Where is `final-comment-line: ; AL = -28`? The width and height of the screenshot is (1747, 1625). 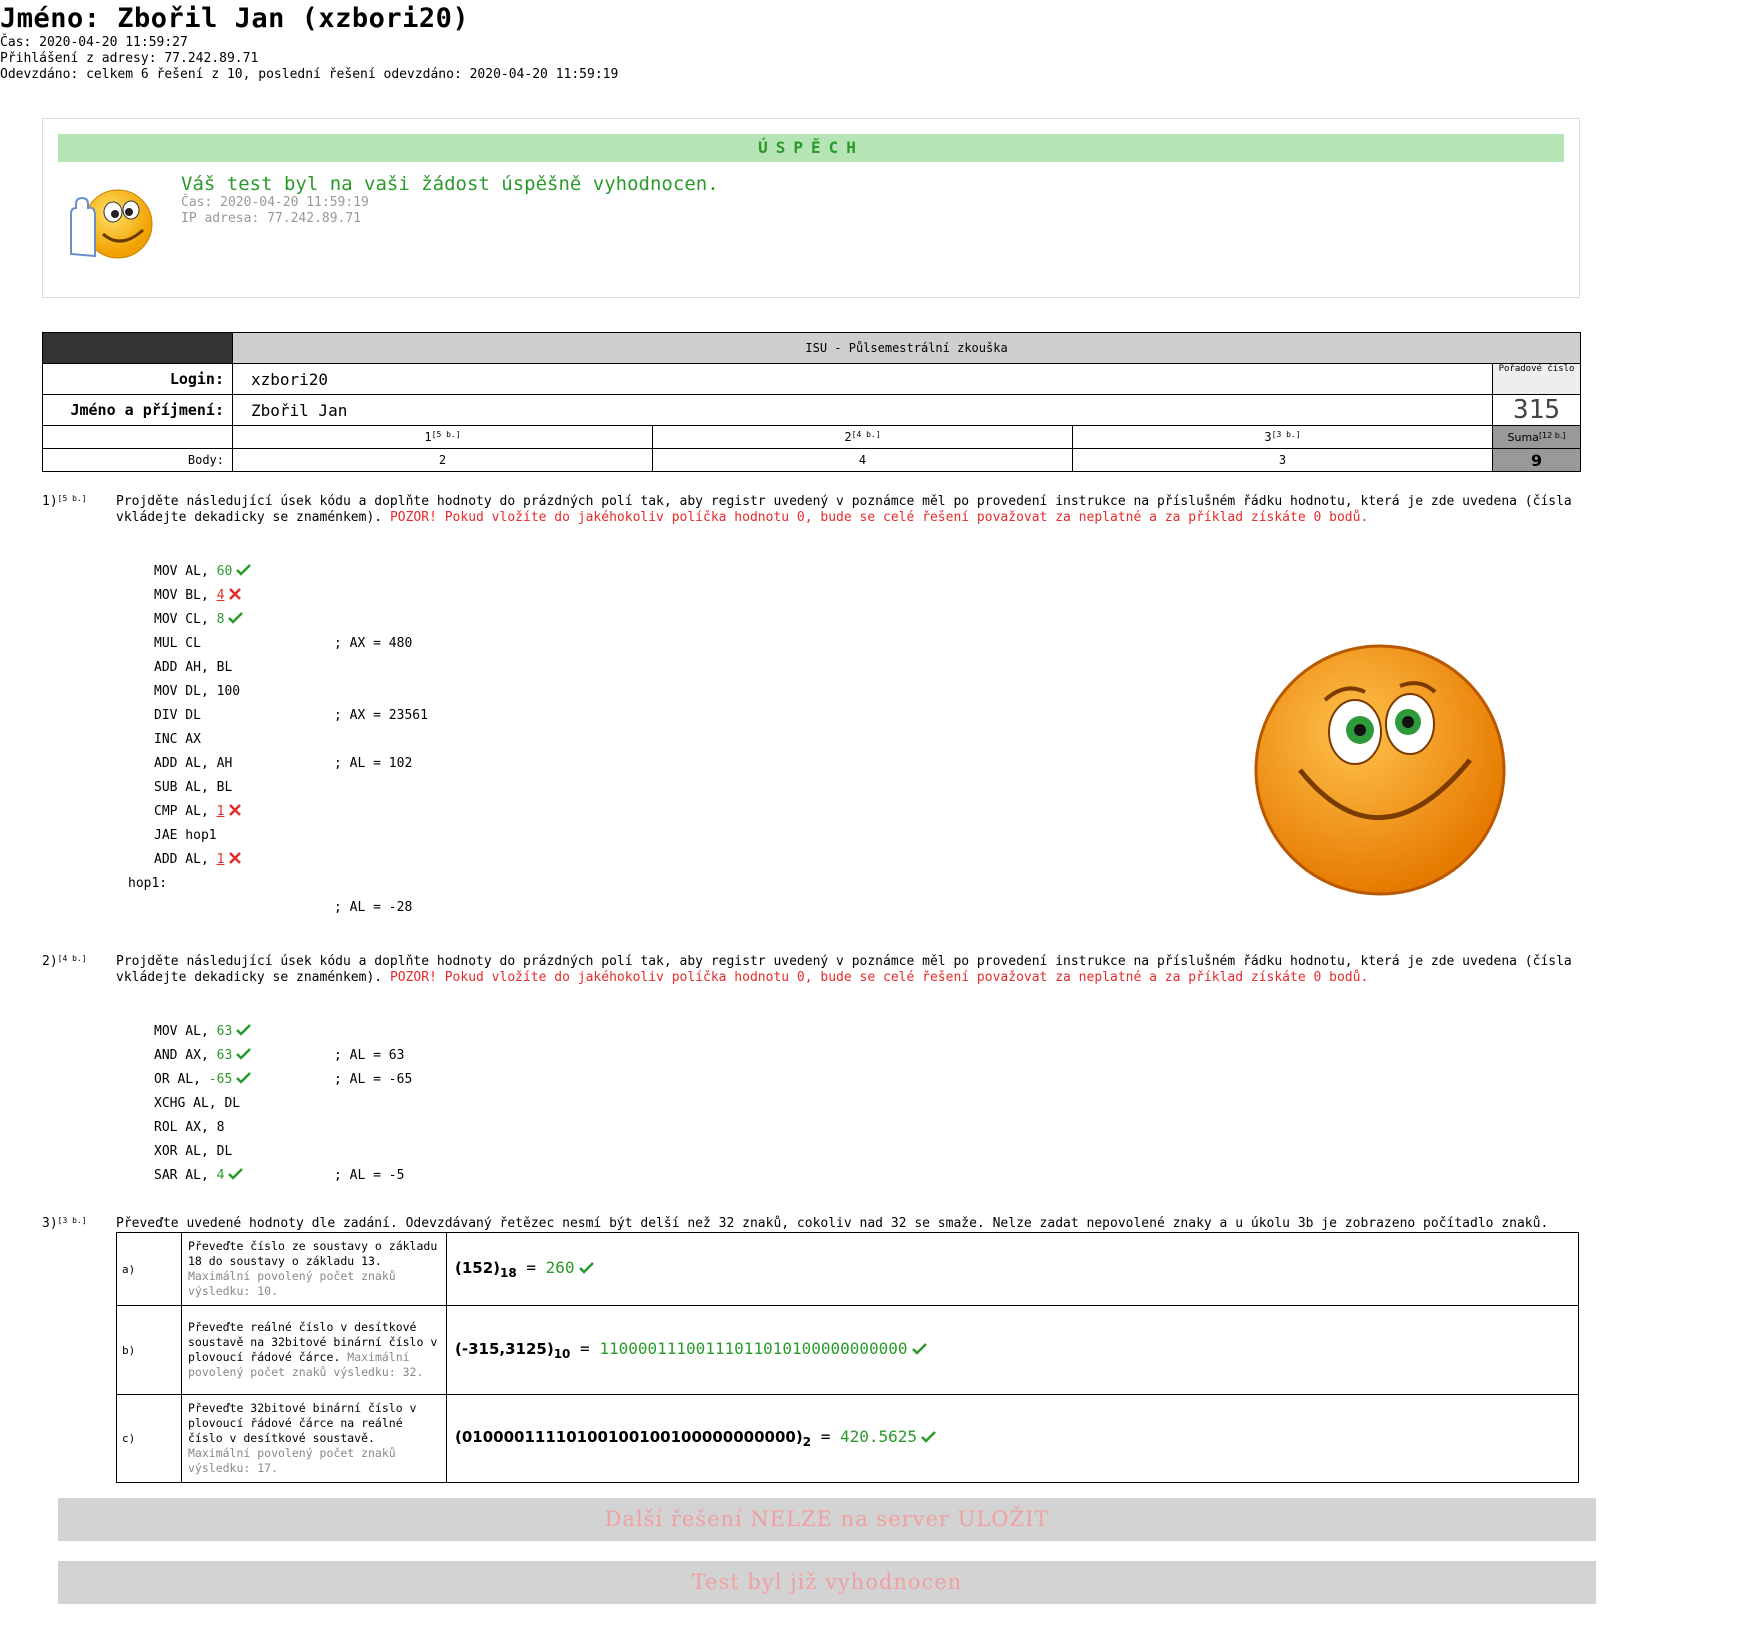 final-comment-line: ; AL = -28 is located at coordinates (283, 908).